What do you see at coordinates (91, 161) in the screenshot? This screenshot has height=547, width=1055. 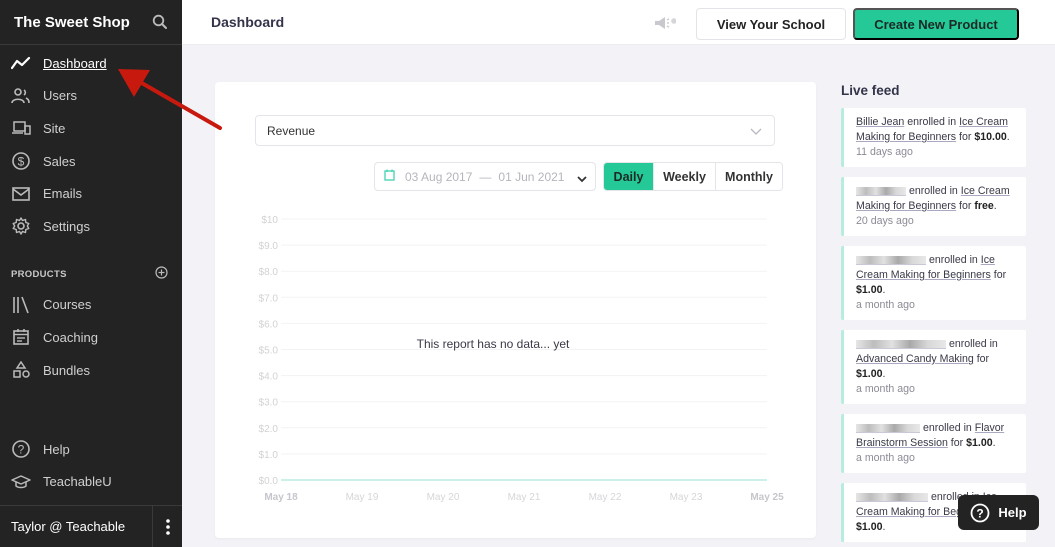 I see `sidebar-item-sales: $ Sales` at bounding box center [91, 161].